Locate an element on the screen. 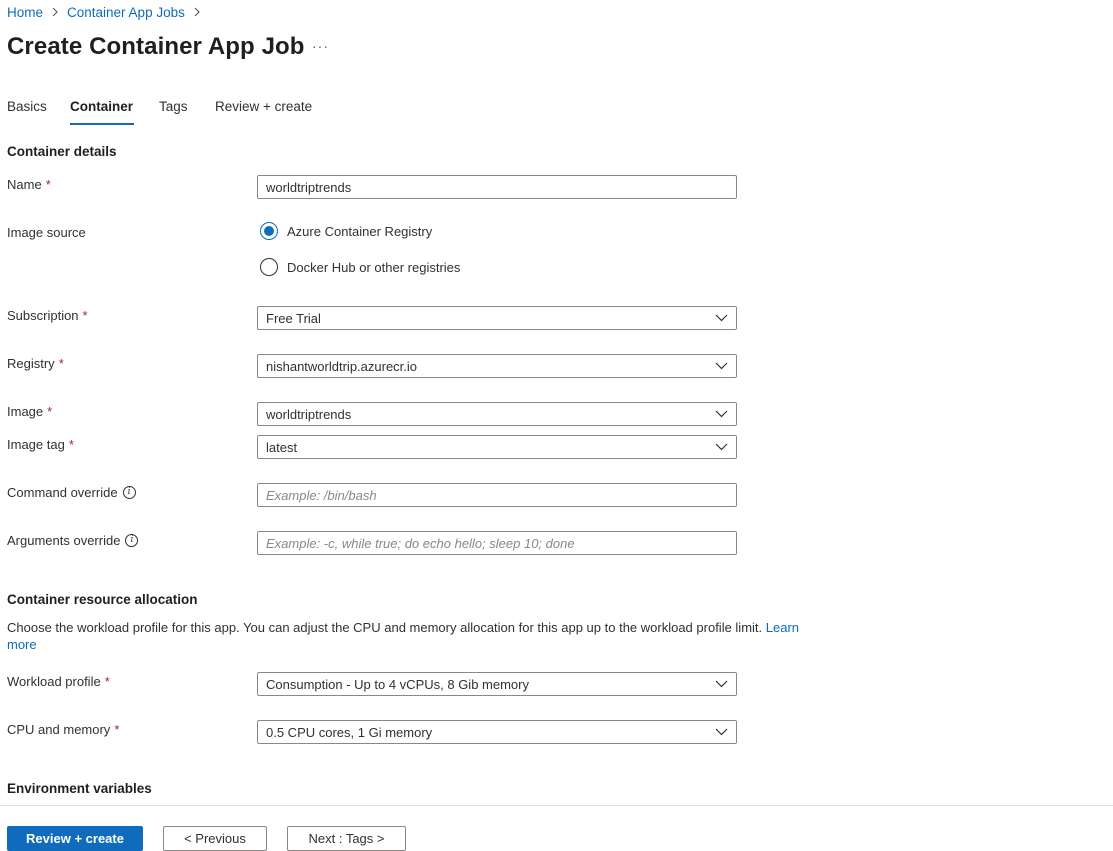  tab-basics: Basics is located at coordinates (27, 106).